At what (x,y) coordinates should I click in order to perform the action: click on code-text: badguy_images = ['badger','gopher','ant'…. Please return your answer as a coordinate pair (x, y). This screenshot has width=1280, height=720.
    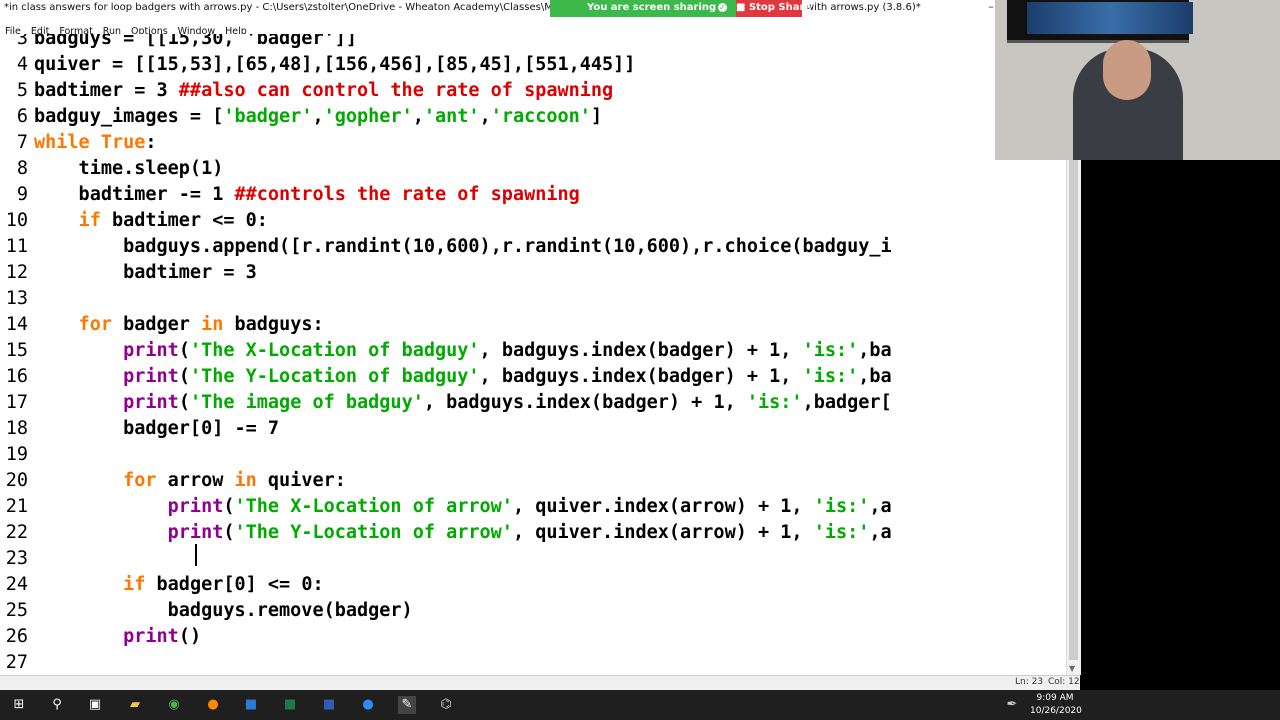
    Looking at the image, I should click on (318, 117).